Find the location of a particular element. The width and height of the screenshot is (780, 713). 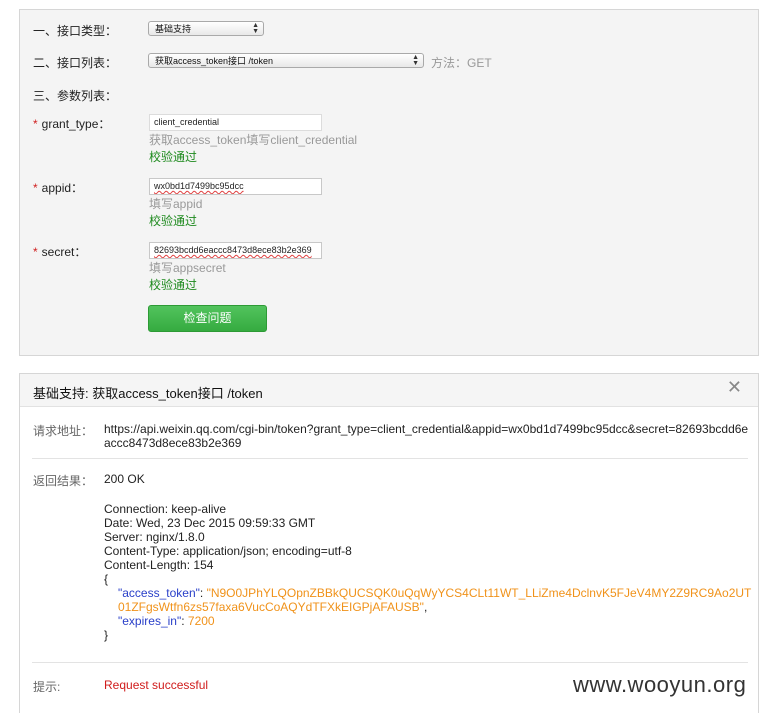

interface-list-value: 获取access_token接口 /token is located at coordinates (214, 61).